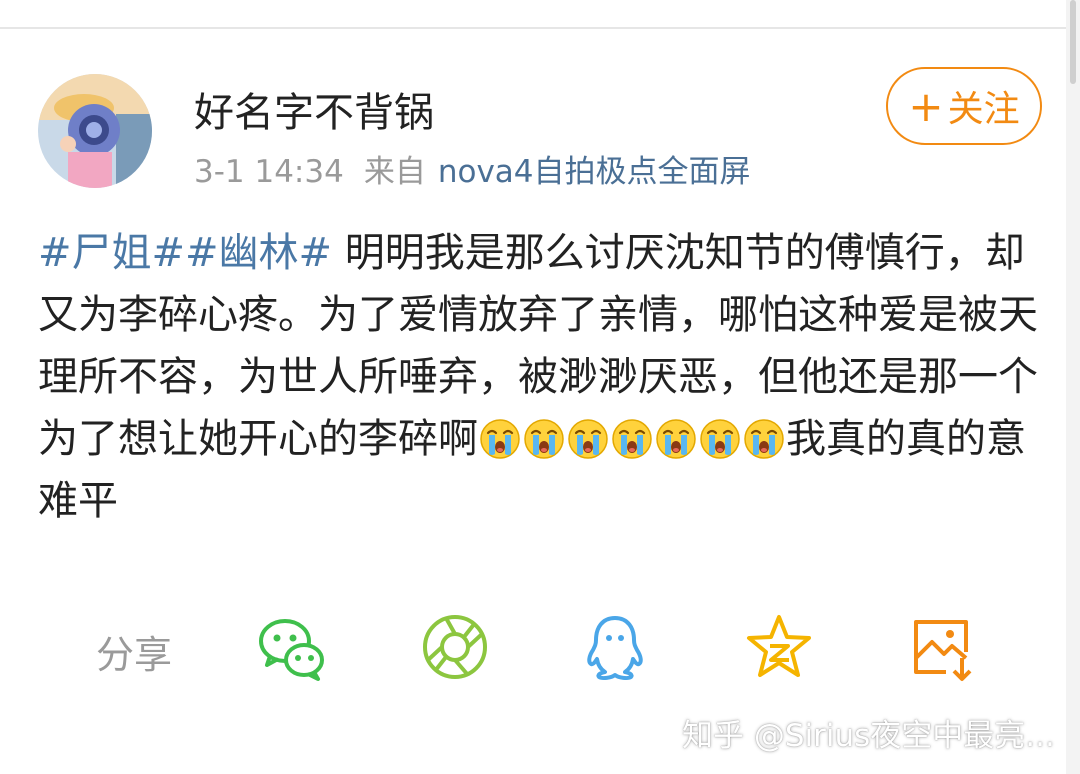  I want to click on topic-link: #幽林#, so click(258, 253).